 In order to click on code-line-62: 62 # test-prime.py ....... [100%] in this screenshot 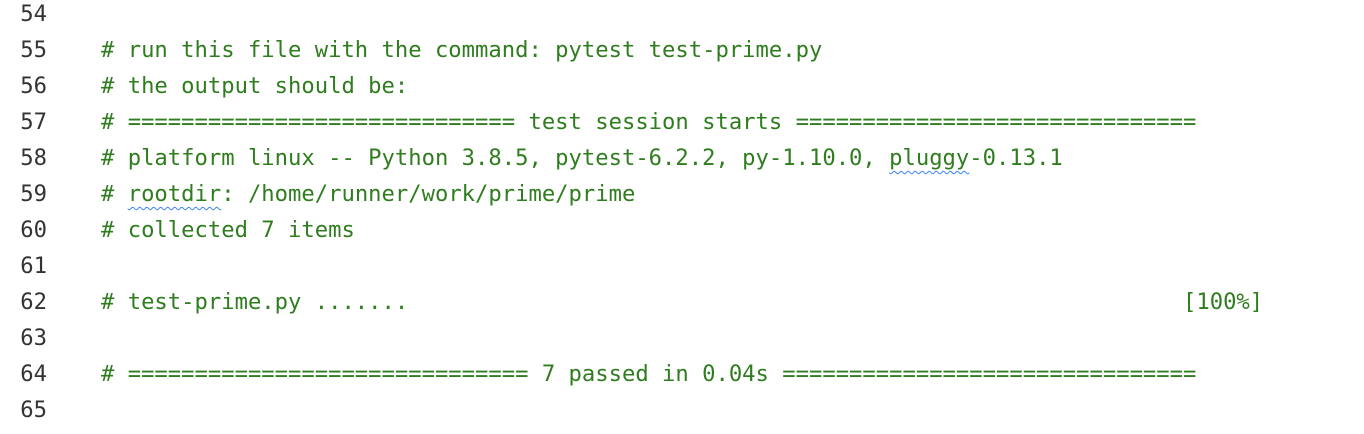, I will do `click(682, 302)`.